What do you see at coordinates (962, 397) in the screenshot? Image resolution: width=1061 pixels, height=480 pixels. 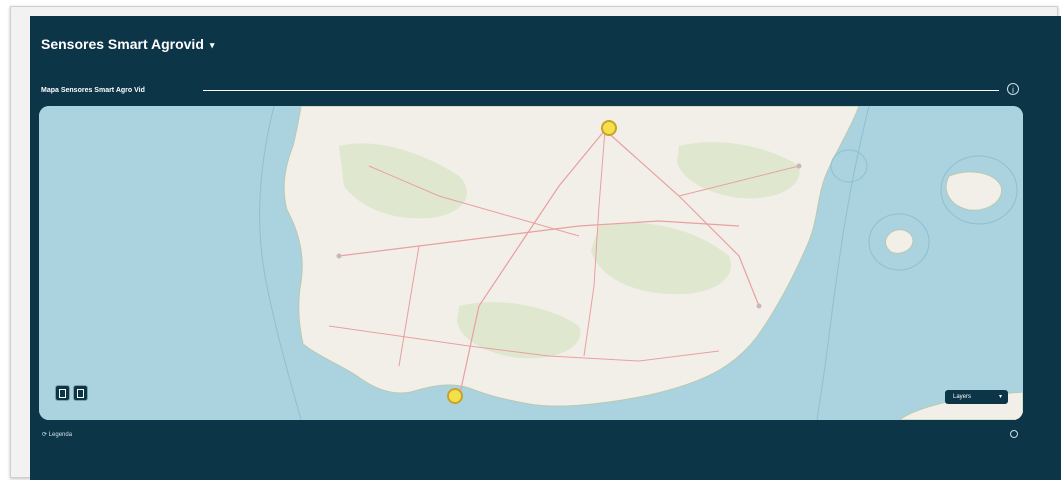 I see `layer-select-value: Layers` at bounding box center [962, 397].